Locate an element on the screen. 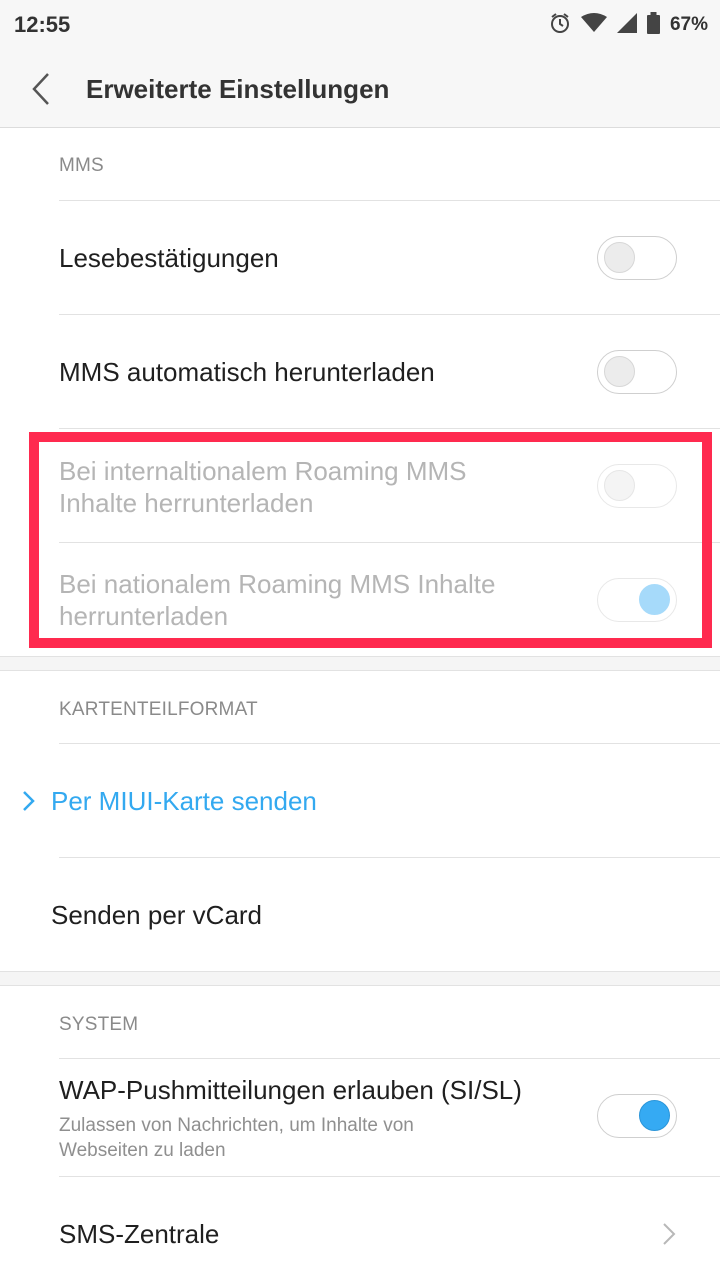 Image resolution: width=720 pixels, height=1280 pixels. wifi-icon is located at coordinates (593, 25).